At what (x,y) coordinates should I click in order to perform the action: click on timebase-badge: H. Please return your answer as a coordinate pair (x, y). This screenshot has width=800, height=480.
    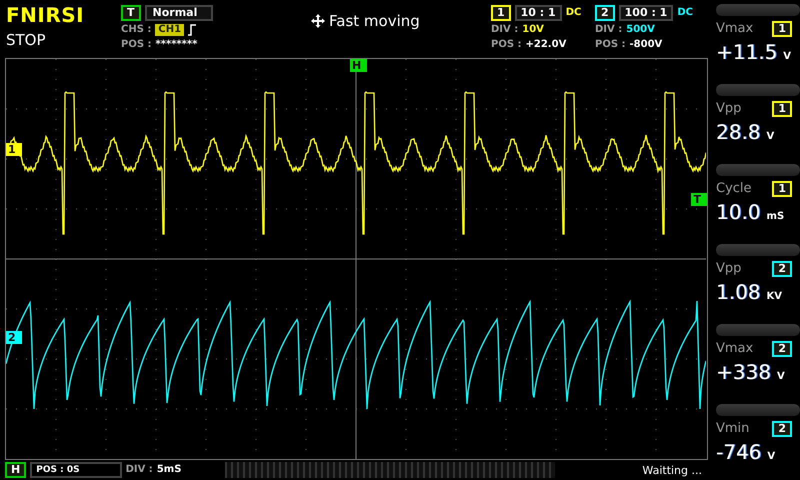
    Looking at the image, I should click on (15, 470).